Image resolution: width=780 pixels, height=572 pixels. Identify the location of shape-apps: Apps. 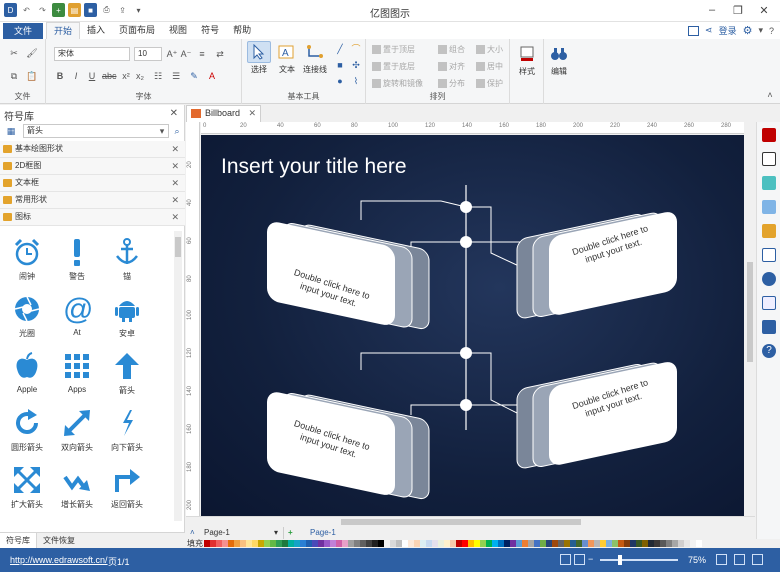
(77, 373).